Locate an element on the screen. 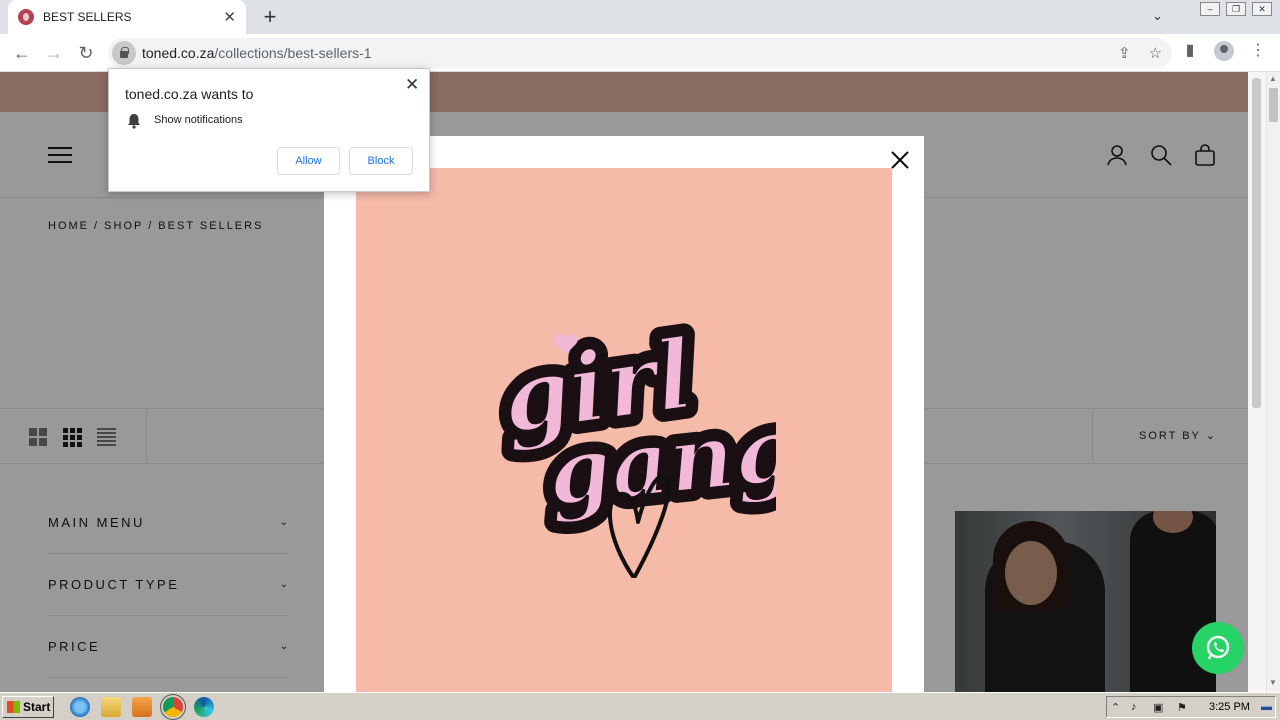  edge-icon is located at coordinates (204, 707).